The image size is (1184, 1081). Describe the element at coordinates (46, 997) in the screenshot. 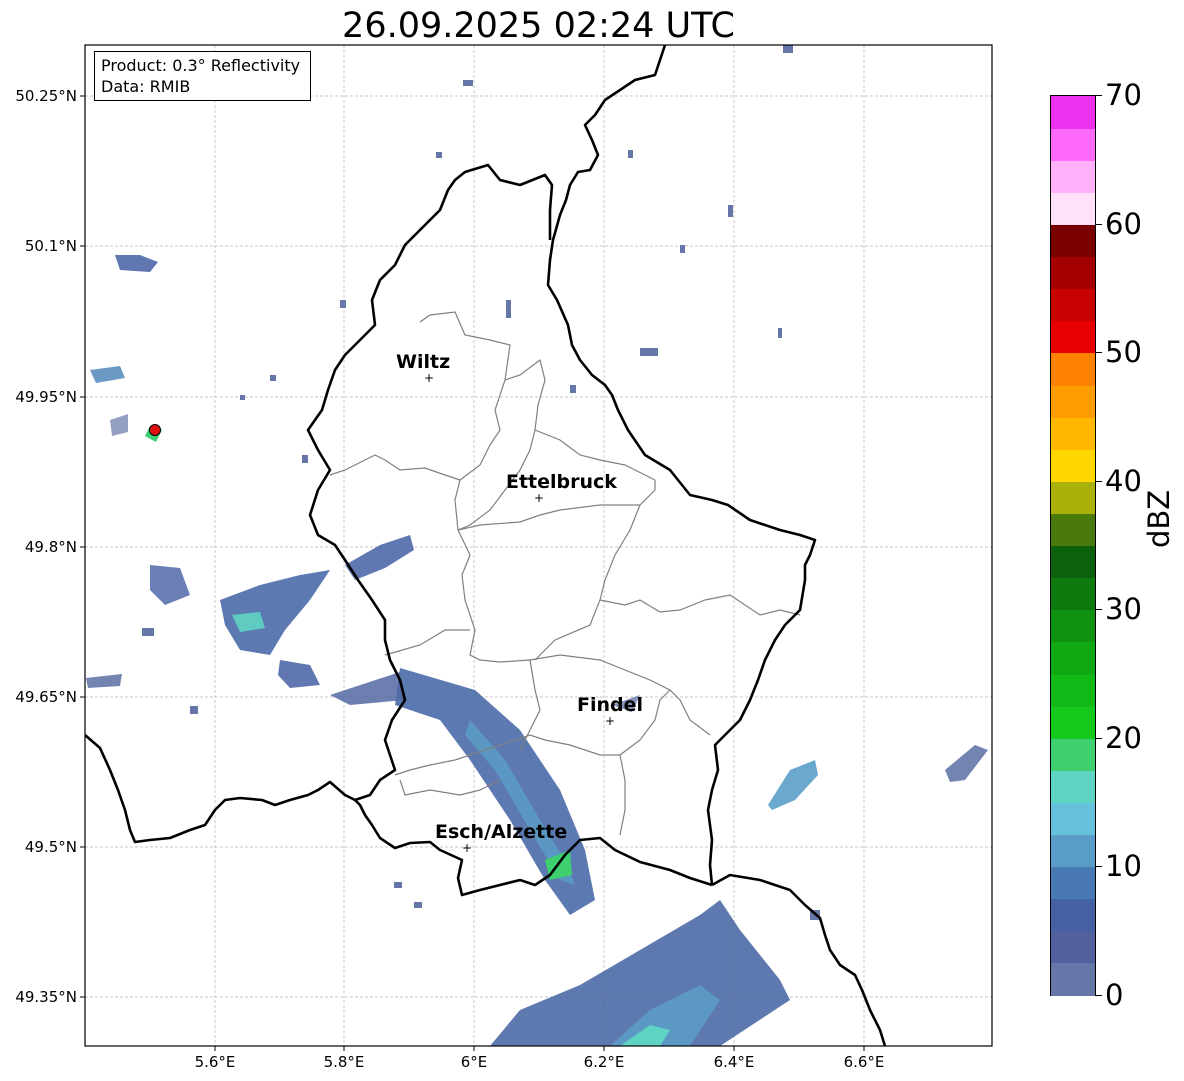

I see `lat-tick-label: 49.35°N` at that location.